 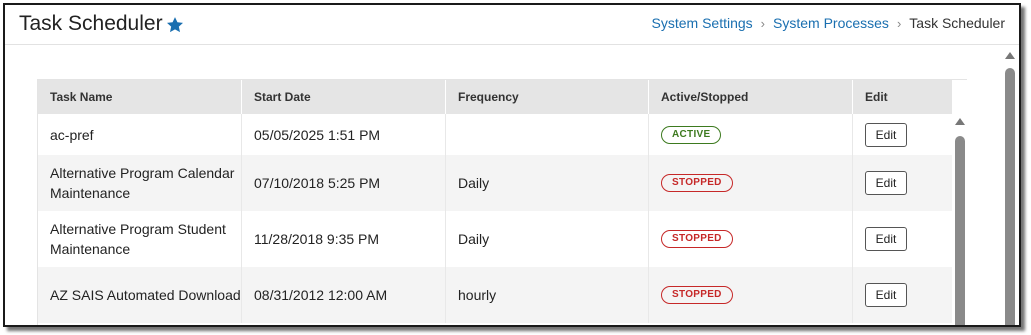 I want to click on frequency-cell, so click(x=547, y=134).